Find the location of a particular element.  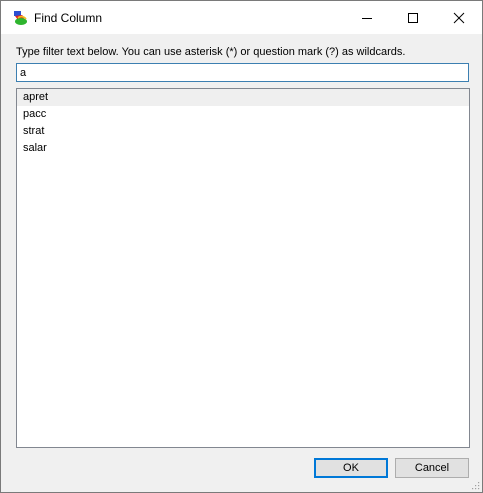

list-item: salar is located at coordinates (243, 148).